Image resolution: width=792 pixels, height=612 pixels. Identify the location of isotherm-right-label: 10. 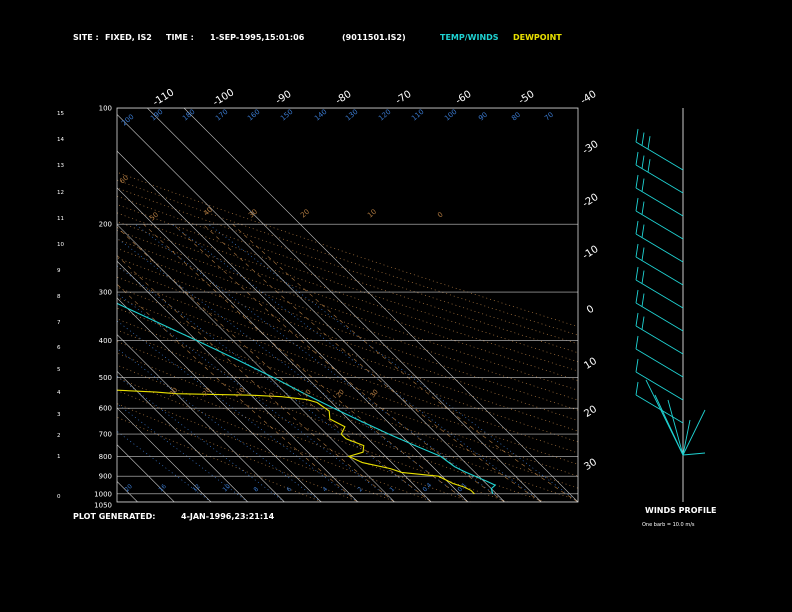
(590, 364).